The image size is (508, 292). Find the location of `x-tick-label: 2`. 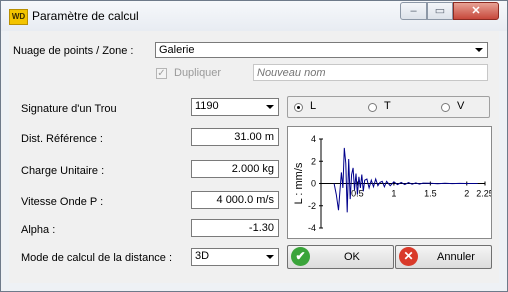

x-tick-label: 2 is located at coordinates (466, 194).